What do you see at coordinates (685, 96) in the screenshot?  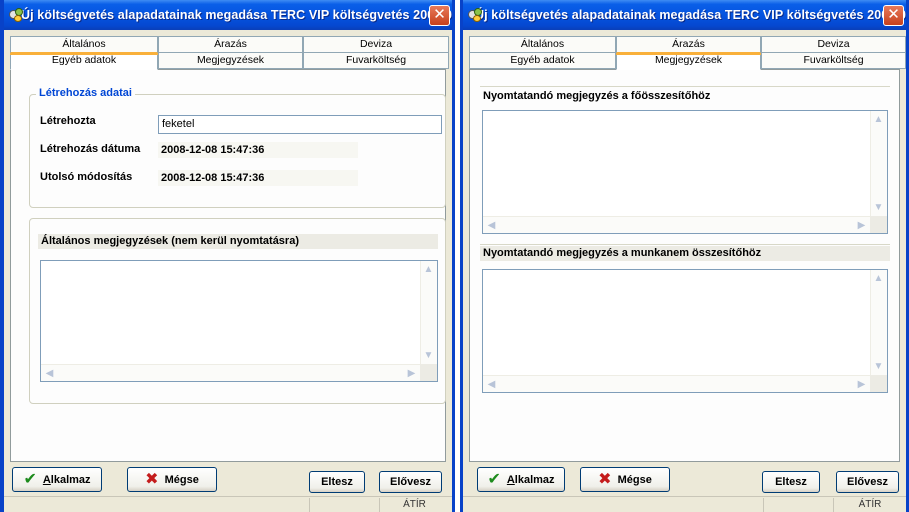 I see `summary-note-header: Nyomtatandó megjegyzés a főösszesítőhöz` at bounding box center [685, 96].